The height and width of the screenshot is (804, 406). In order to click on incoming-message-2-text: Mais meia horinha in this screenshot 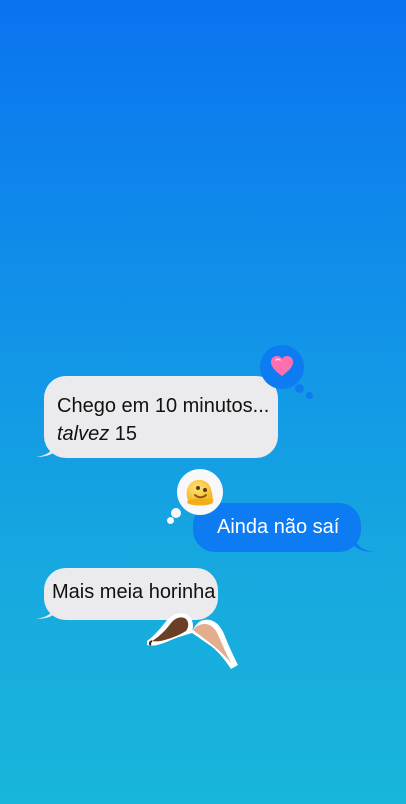, I will do `click(134, 592)`.